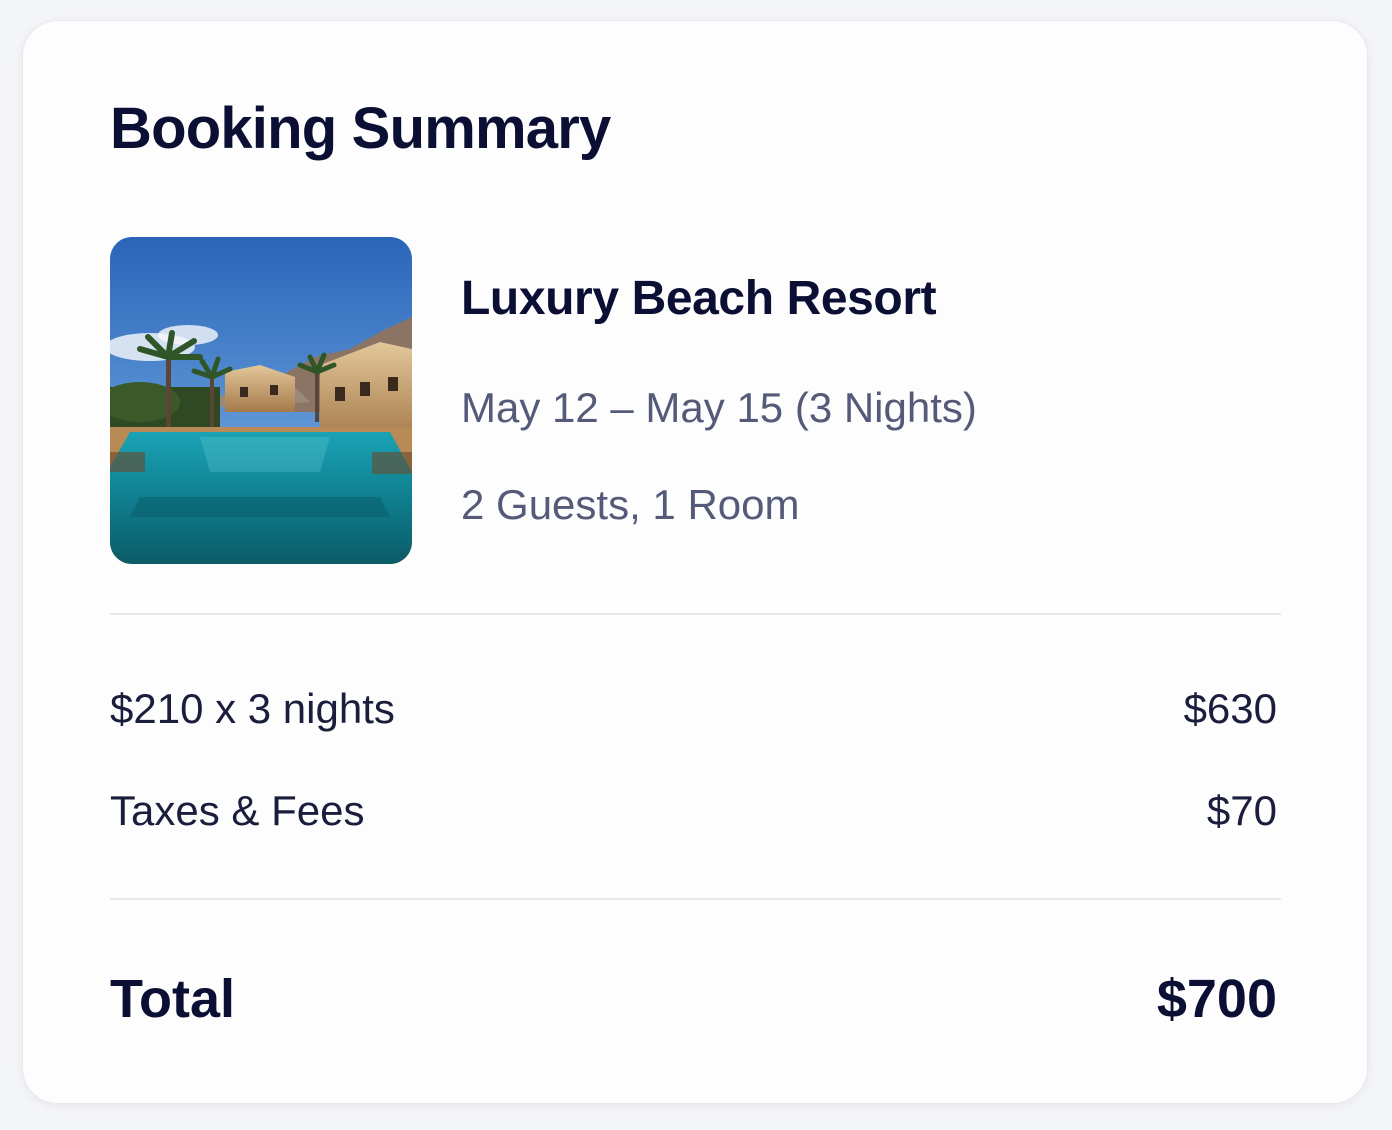 This screenshot has height=1130, width=1392. What do you see at coordinates (252, 708) in the screenshot?
I see `nightly-rate-label: $210 x 3 nights` at bounding box center [252, 708].